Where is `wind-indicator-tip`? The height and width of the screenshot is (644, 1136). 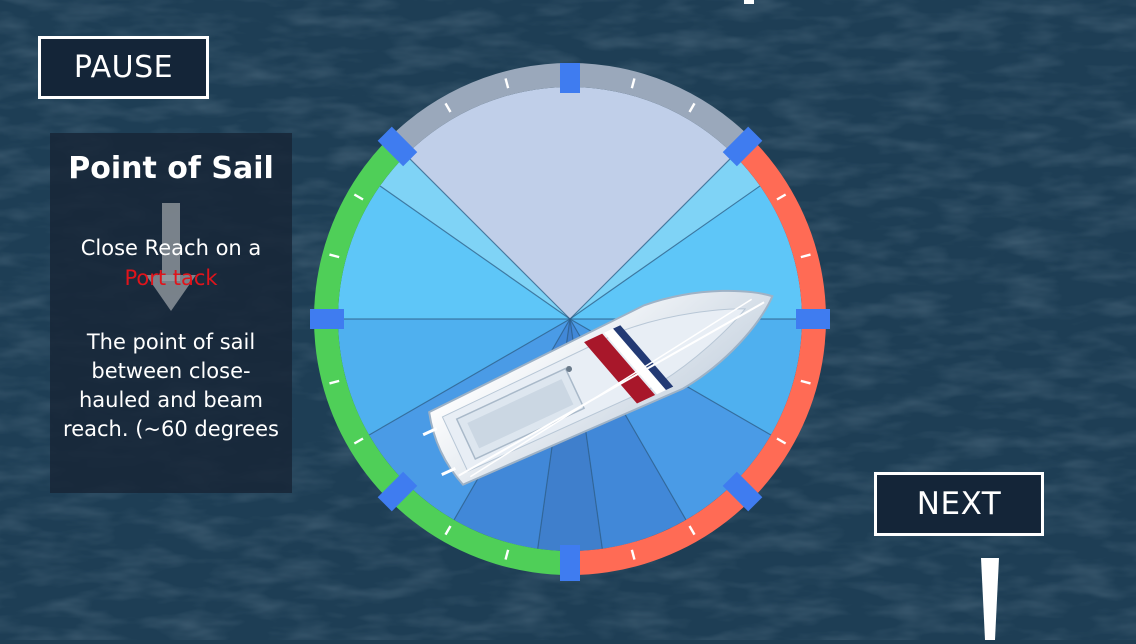
wind-indicator-tip is located at coordinates (749, 2).